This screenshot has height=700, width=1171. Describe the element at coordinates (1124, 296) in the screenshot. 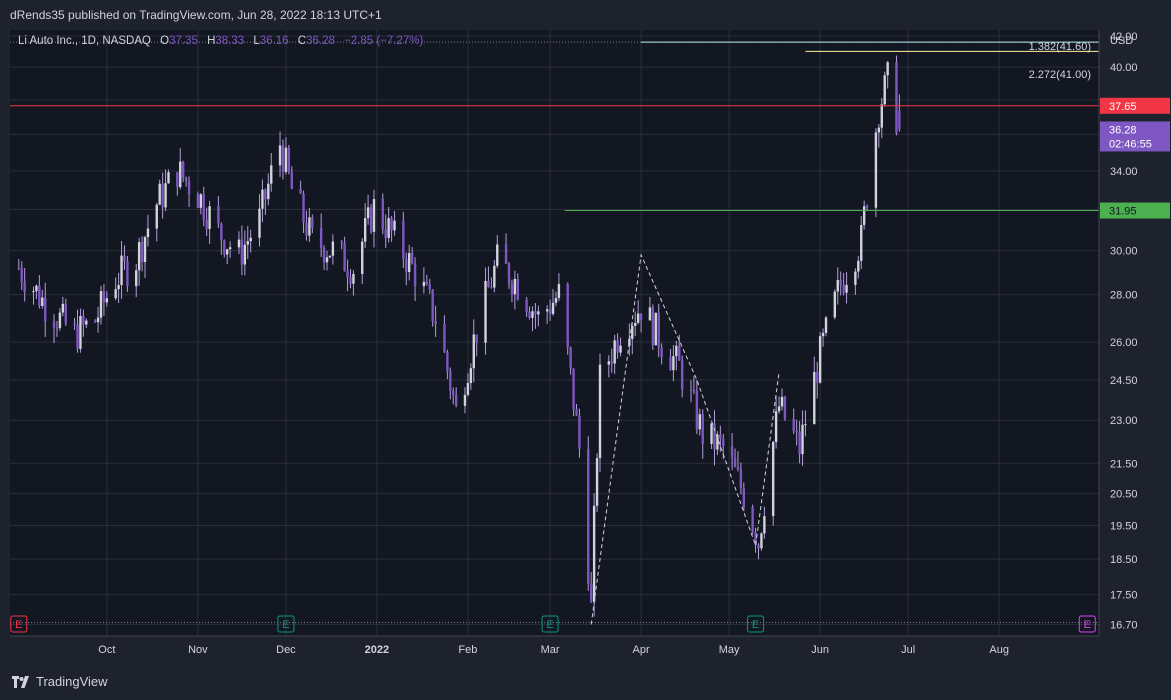

I see `price-tick-label: 28.00` at that location.